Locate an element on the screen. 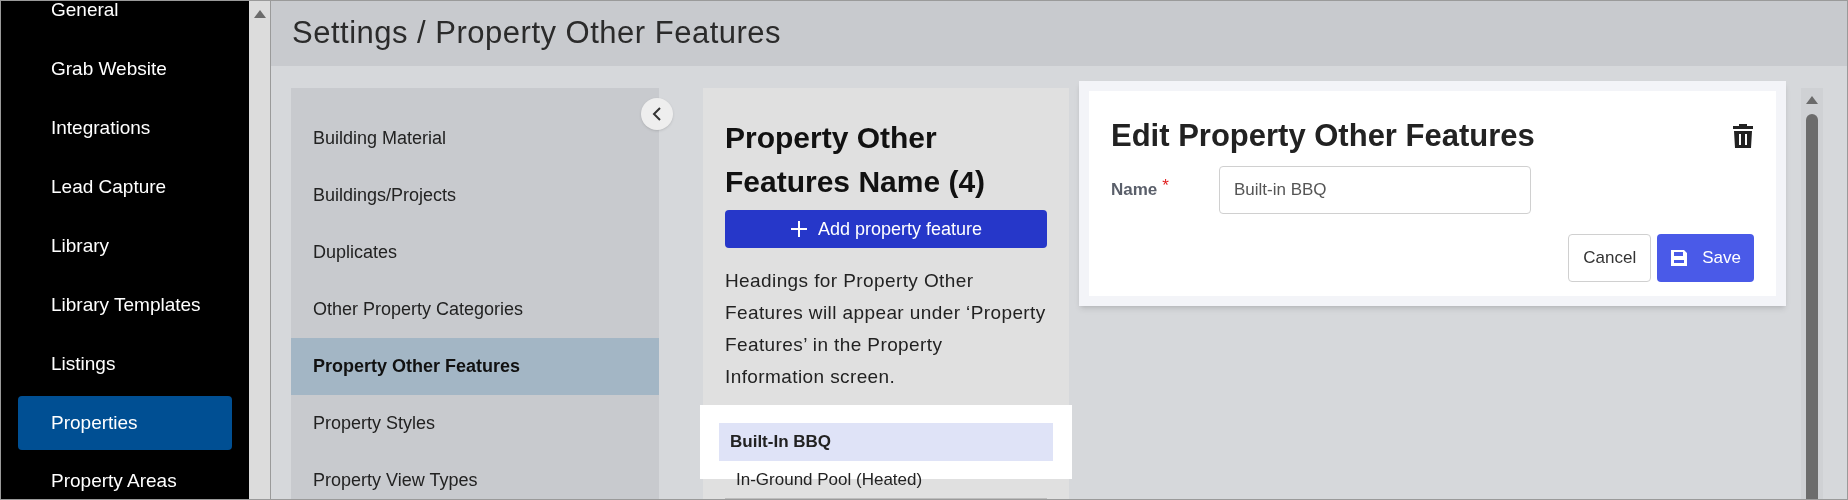 This screenshot has height=500, width=1848. sidebar-item: Library is located at coordinates (125, 246).